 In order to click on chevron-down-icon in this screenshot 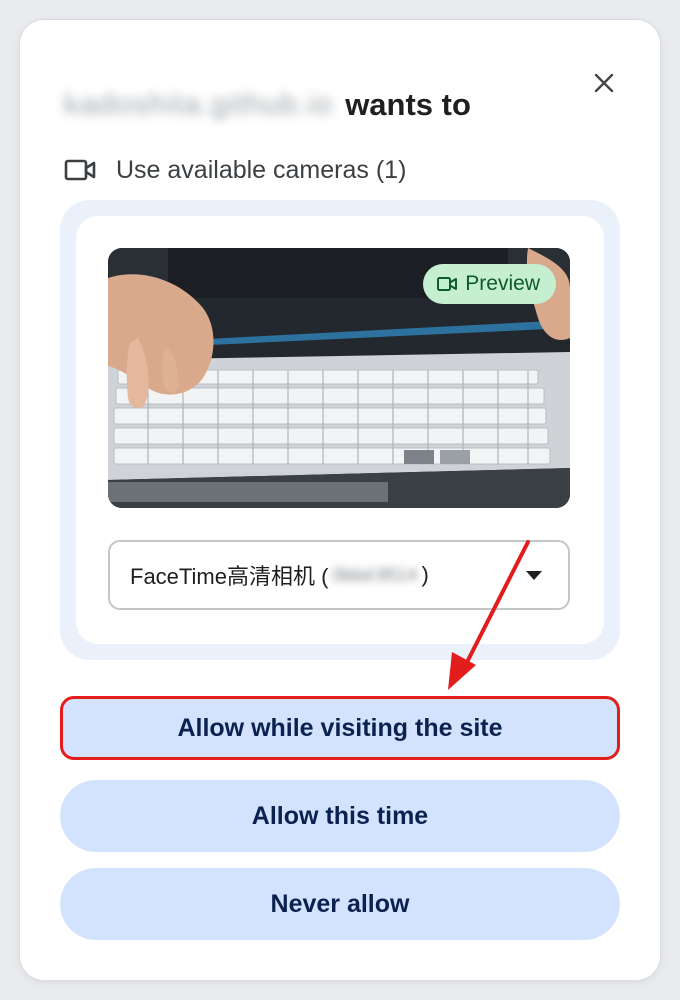, I will do `click(534, 575)`.